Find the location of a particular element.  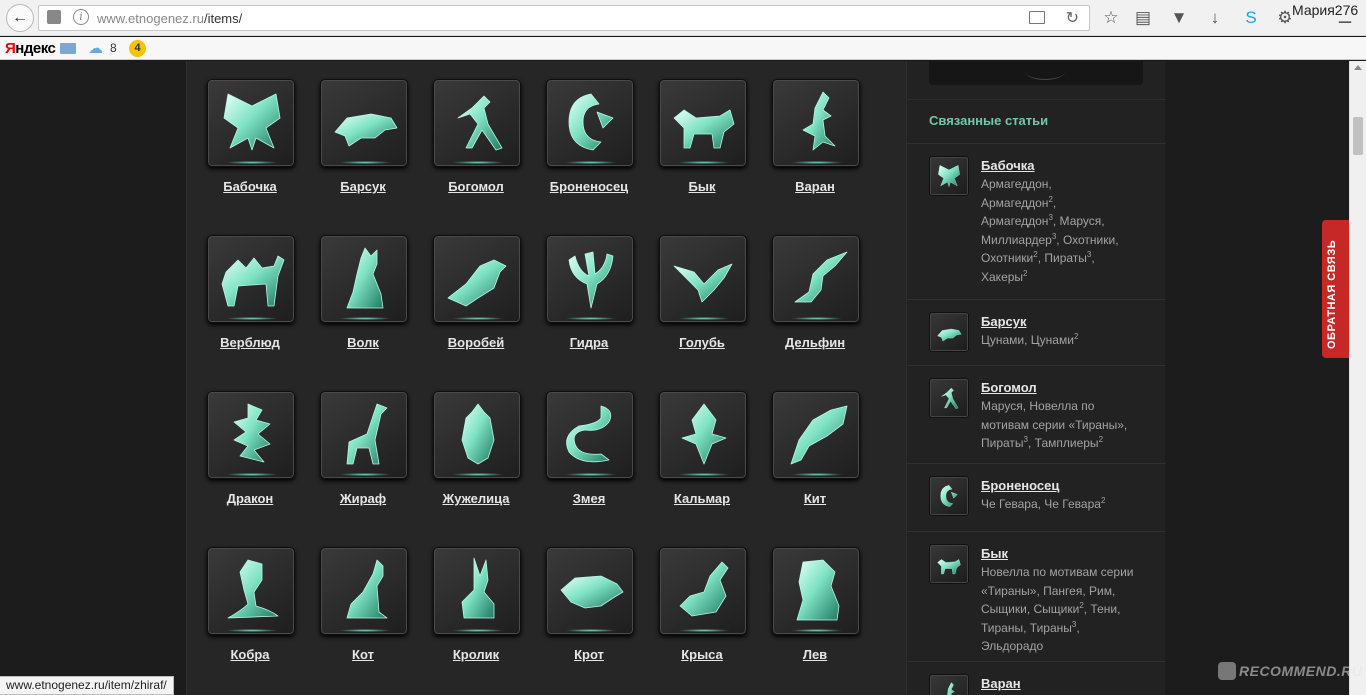

item-label: Барсук is located at coordinates (363, 186).